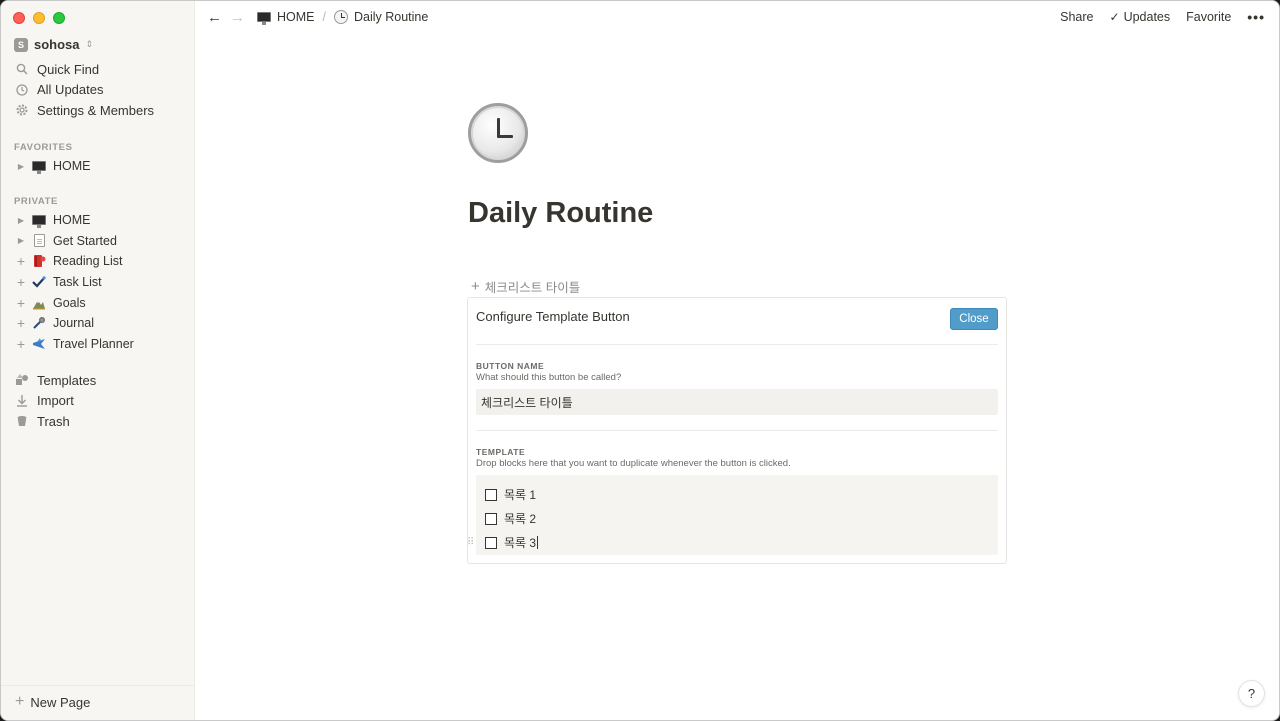 This screenshot has height=721, width=1280. I want to click on workspace-name: sohosa, so click(57, 44).